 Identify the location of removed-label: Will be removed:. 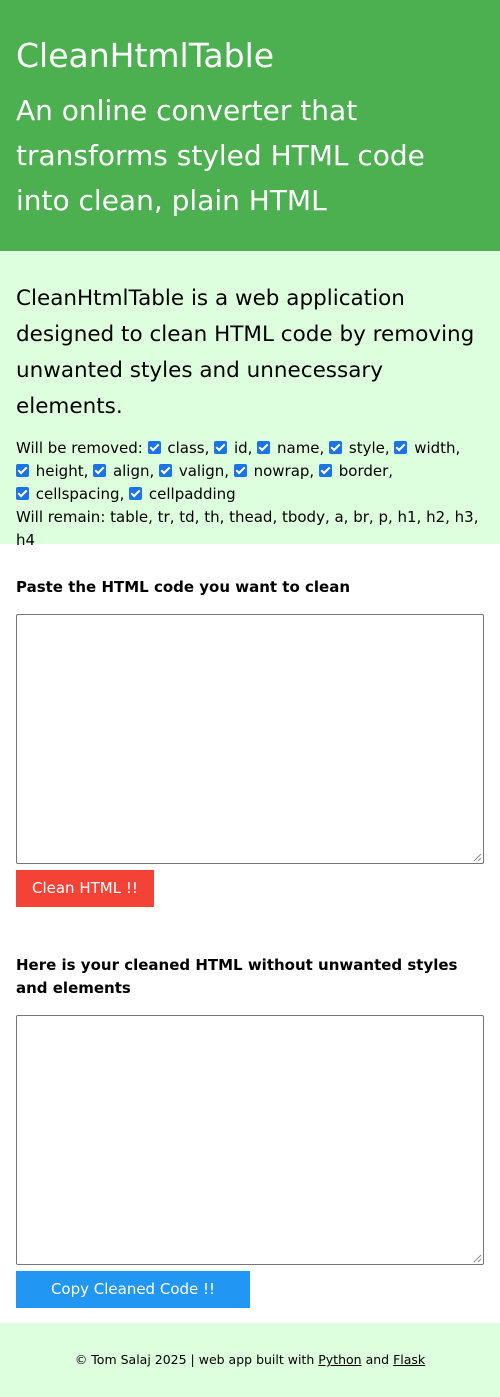
(79, 448).